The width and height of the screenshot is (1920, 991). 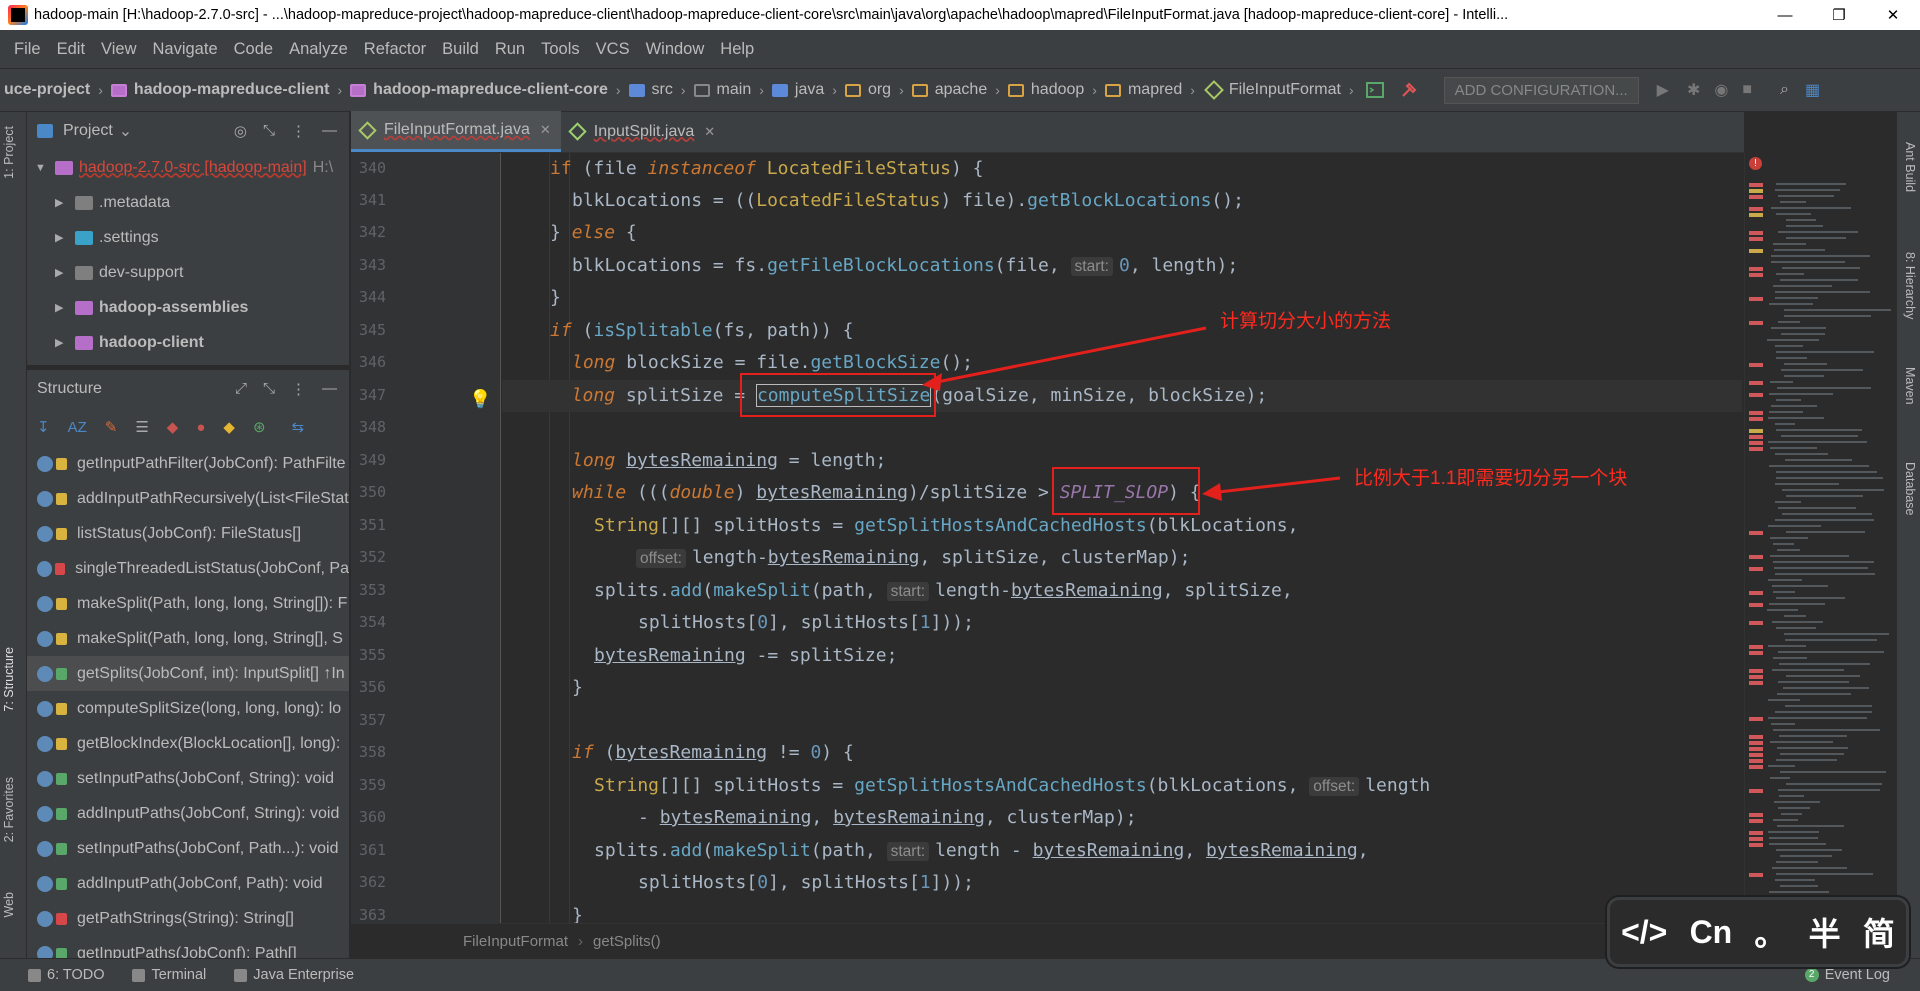 What do you see at coordinates (1812, 90) in the screenshot?
I see `project-structure-icon: ▦` at bounding box center [1812, 90].